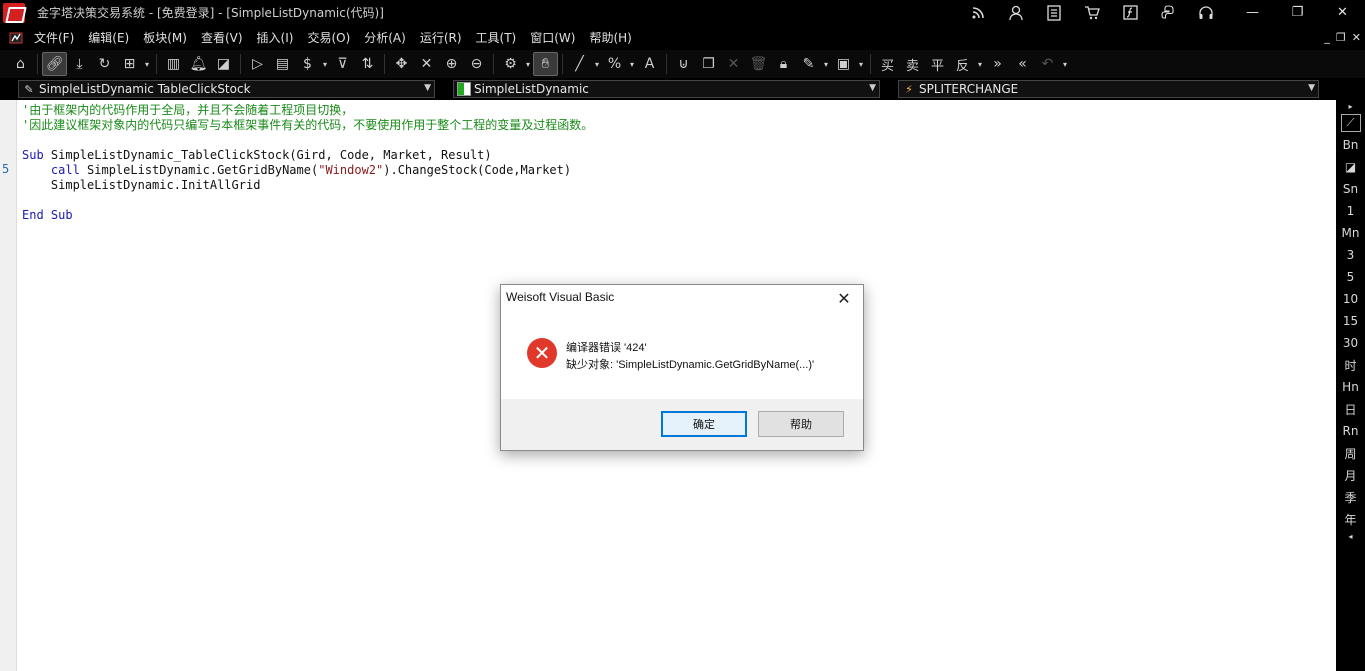 The height and width of the screenshot is (671, 1365). What do you see at coordinates (844, 298) in the screenshot?
I see `dialog-close-icon: ✕` at bounding box center [844, 298].